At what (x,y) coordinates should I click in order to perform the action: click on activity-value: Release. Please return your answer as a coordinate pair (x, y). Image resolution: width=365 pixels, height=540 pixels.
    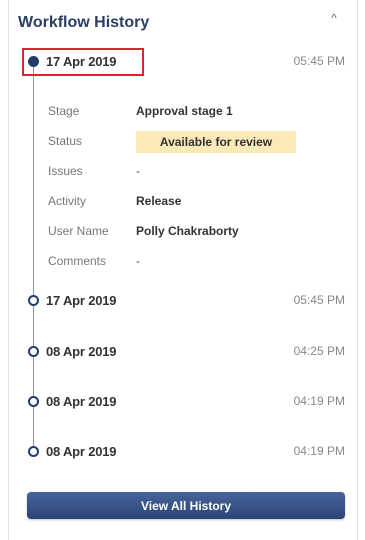
    Looking at the image, I should click on (159, 201).